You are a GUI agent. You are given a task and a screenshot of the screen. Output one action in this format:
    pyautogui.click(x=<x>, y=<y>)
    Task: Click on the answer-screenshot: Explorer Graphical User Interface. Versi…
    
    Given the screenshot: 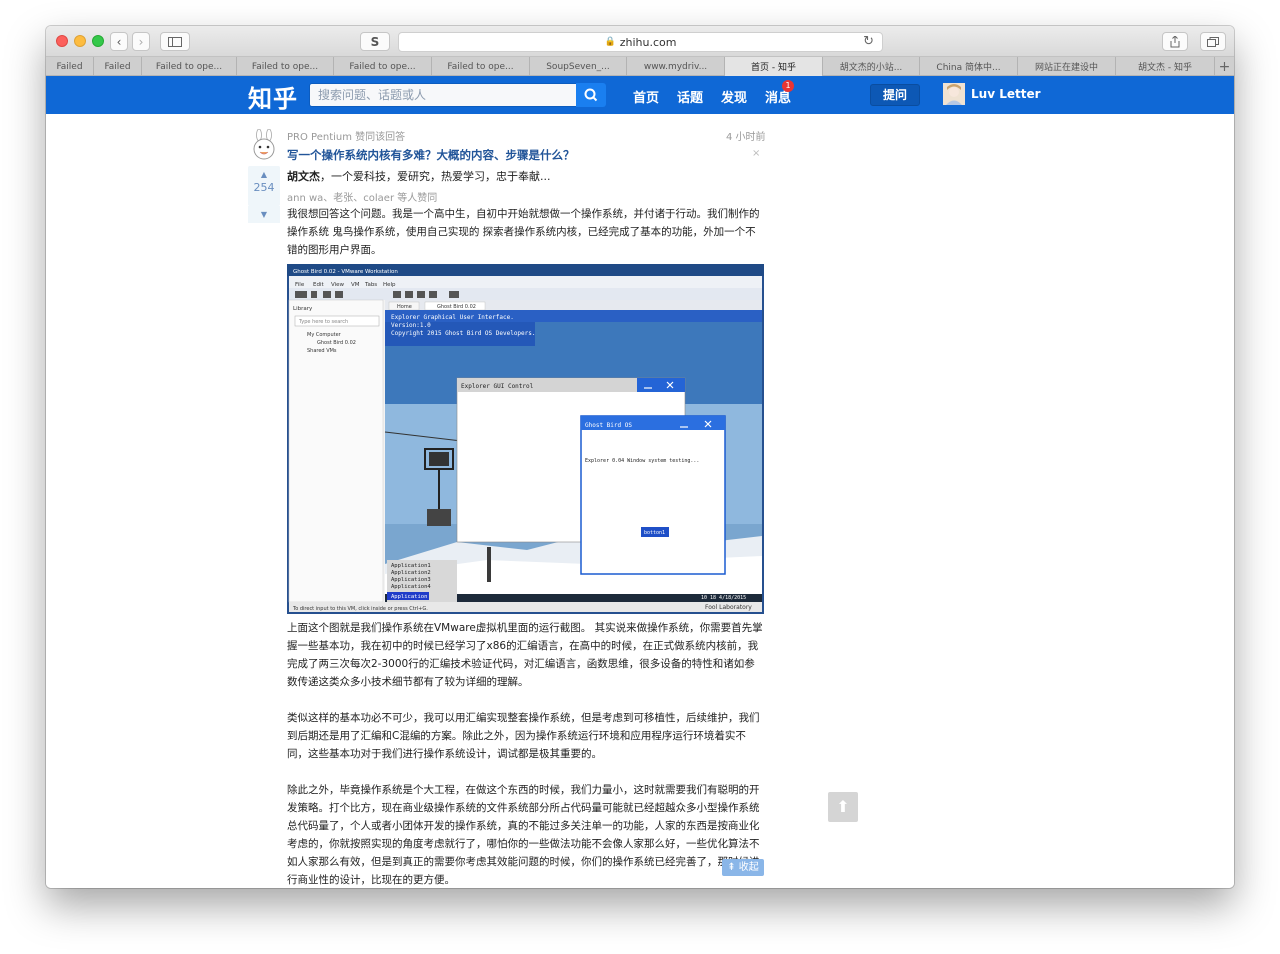 What is the action you would take?
    pyautogui.click(x=525, y=439)
    